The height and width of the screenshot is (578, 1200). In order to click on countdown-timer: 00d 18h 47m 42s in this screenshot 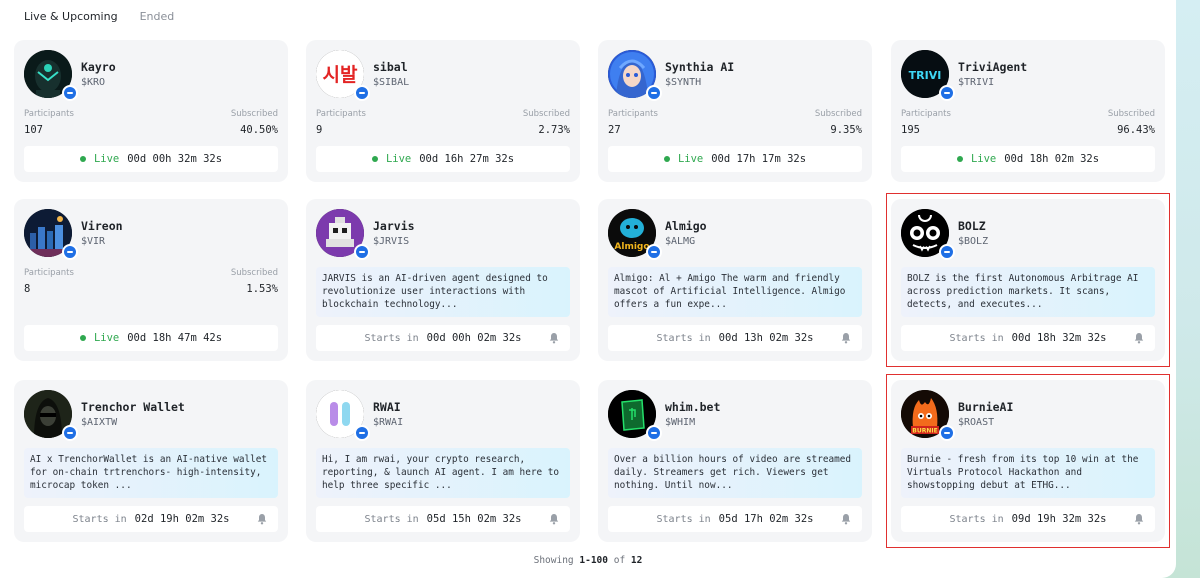, I will do `click(175, 338)`.